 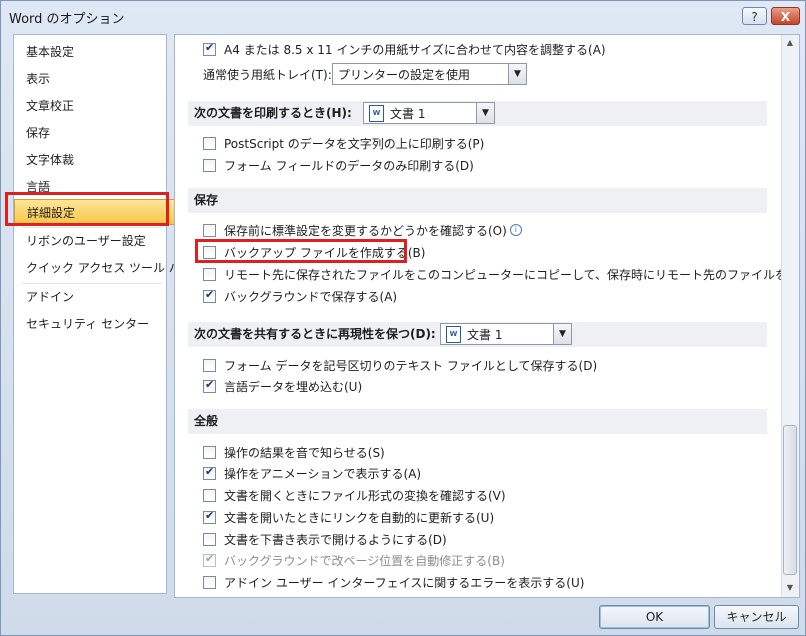 What do you see at coordinates (404, 49) in the screenshot?
I see `option-a4-resize: A4 または 8.5 x 11 インチの用紙サイズに合わせて内容を調整する(A)` at bounding box center [404, 49].